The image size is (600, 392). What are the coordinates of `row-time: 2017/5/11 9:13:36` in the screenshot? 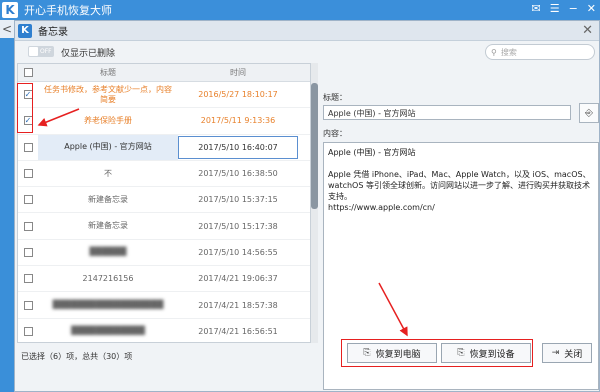 It's located at (238, 121).